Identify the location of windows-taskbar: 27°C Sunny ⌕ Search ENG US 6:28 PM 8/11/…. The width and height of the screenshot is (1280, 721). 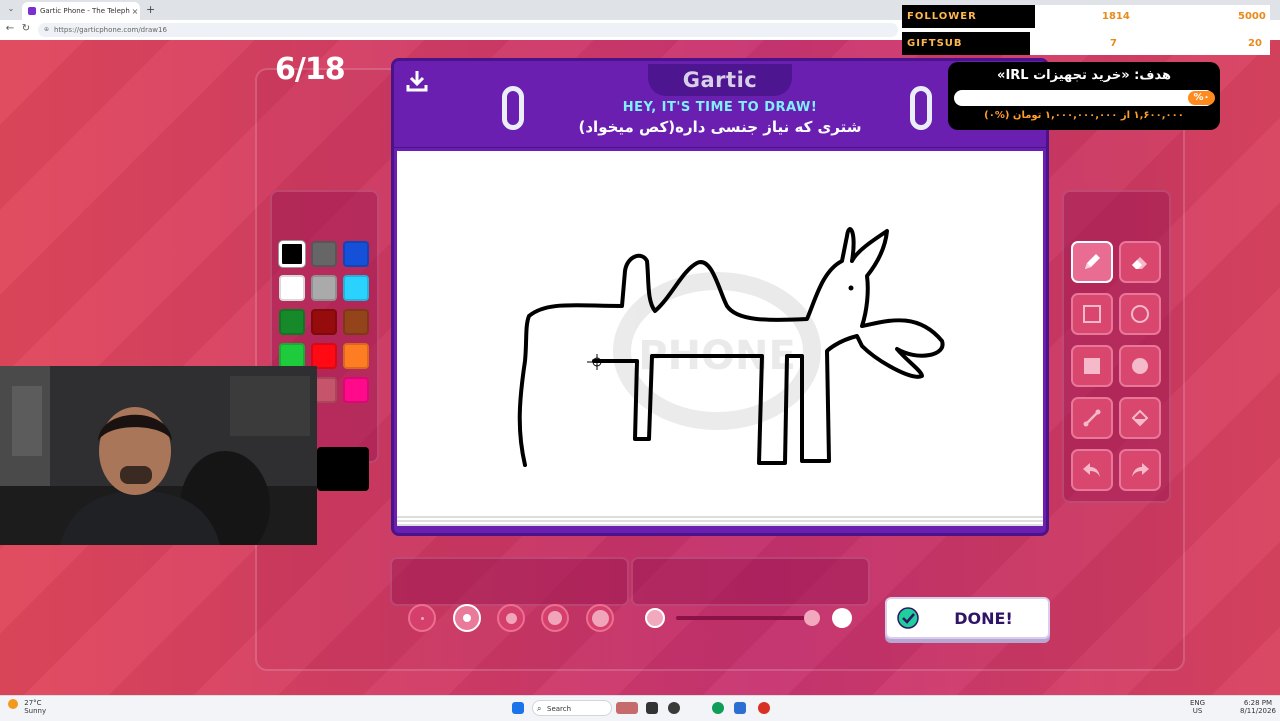
(640, 708).